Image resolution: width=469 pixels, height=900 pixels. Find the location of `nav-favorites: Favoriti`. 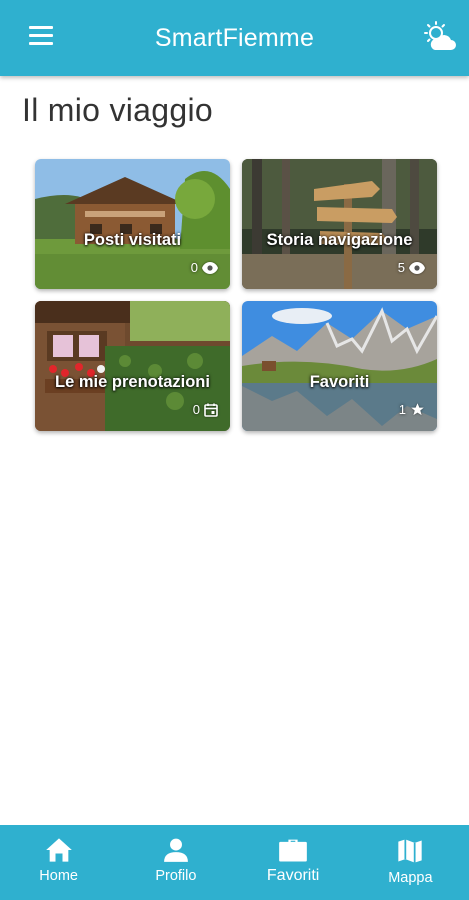

nav-favorites: Favoriti is located at coordinates (293, 862).